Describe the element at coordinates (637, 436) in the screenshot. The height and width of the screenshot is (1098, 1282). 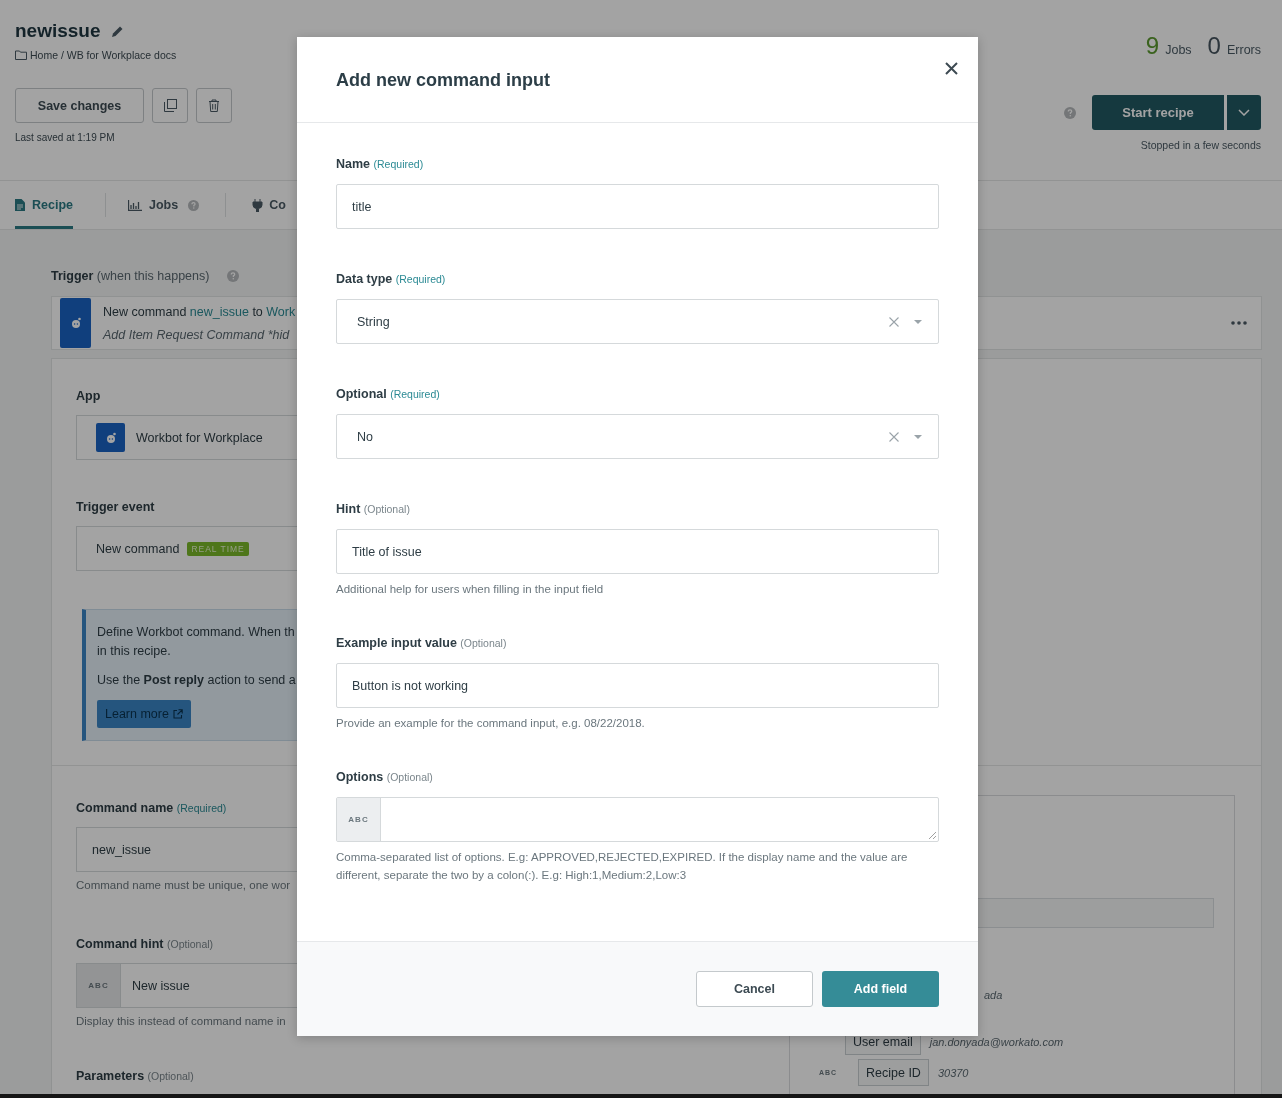
I see `select-field: No` at that location.